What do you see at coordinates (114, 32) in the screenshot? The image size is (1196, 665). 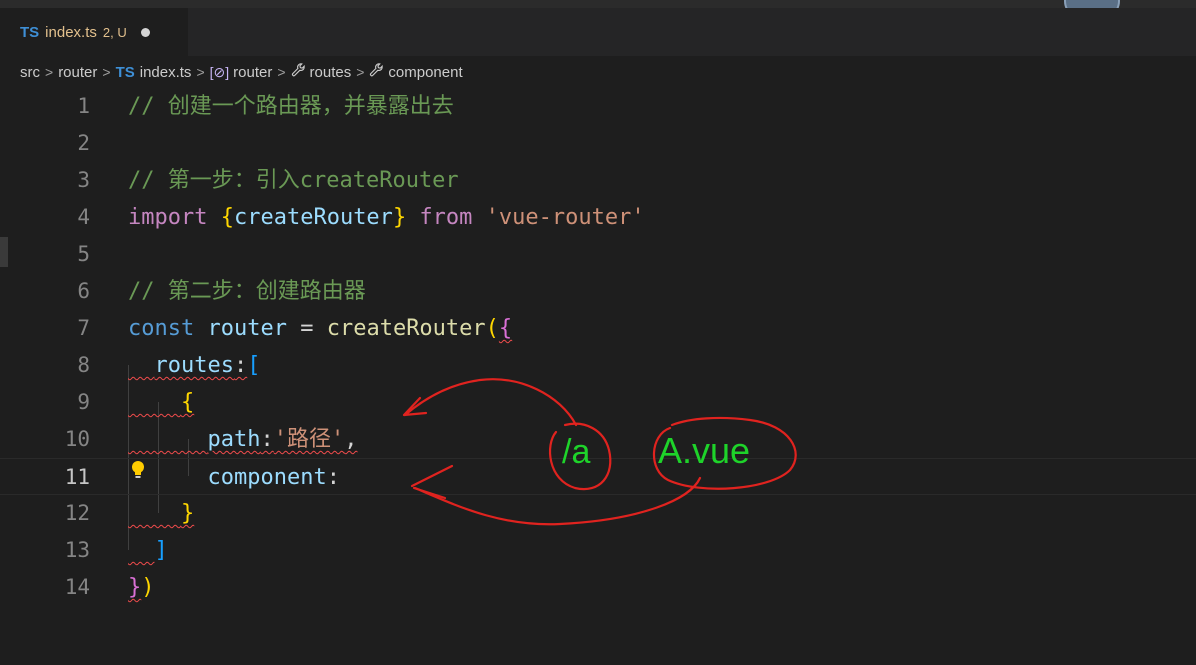 I see `tab-status: 2, U` at bounding box center [114, 32].